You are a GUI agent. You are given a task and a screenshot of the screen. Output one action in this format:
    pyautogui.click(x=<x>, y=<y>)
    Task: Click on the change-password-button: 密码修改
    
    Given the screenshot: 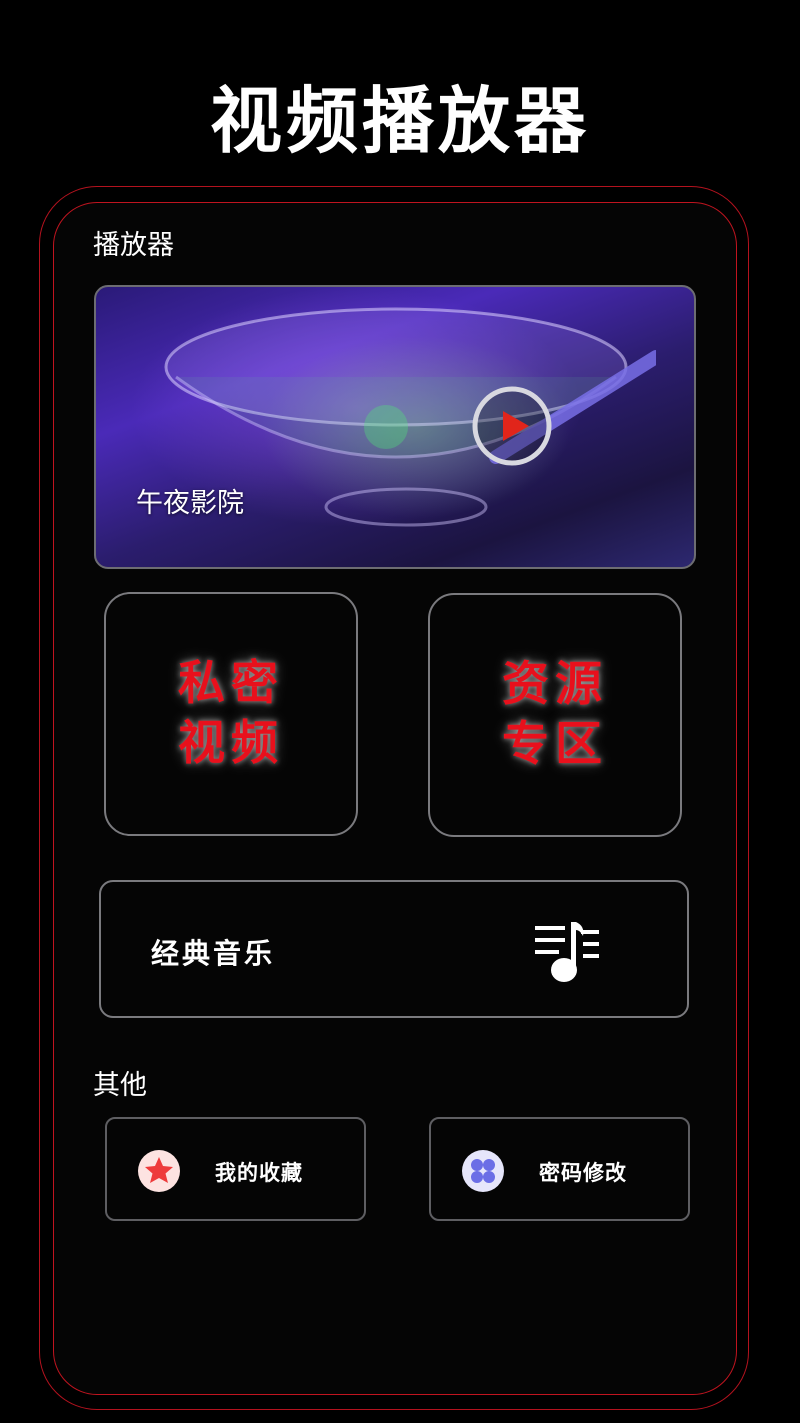 What is the action you would take?
    pyautogui.click(x=559, y=1169)
    